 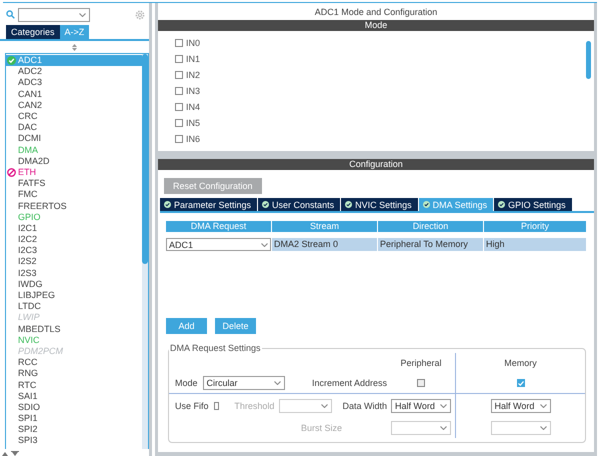 What do you see at coordinates (74, 273) in the screenshot?
I see `peripheral-item: I2S3` at bounding box center [74, 273].